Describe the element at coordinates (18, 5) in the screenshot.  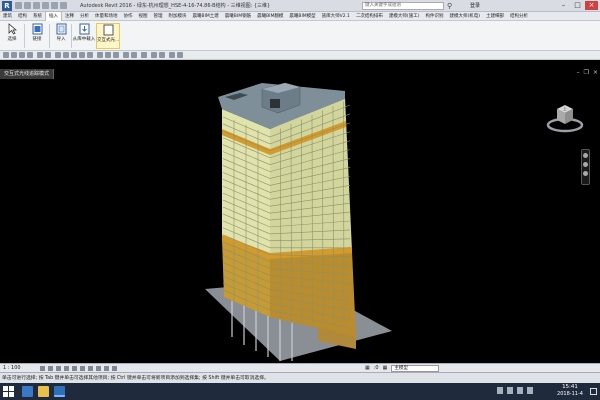
I see `open-icon` at that location.